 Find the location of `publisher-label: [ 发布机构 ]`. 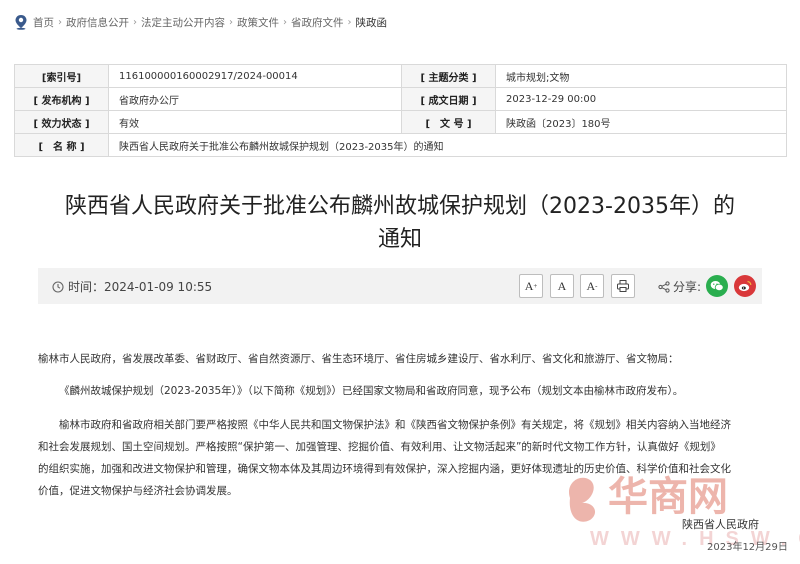

publisher-label: [ 发布机构 ] is located at coordinates (61, 99).